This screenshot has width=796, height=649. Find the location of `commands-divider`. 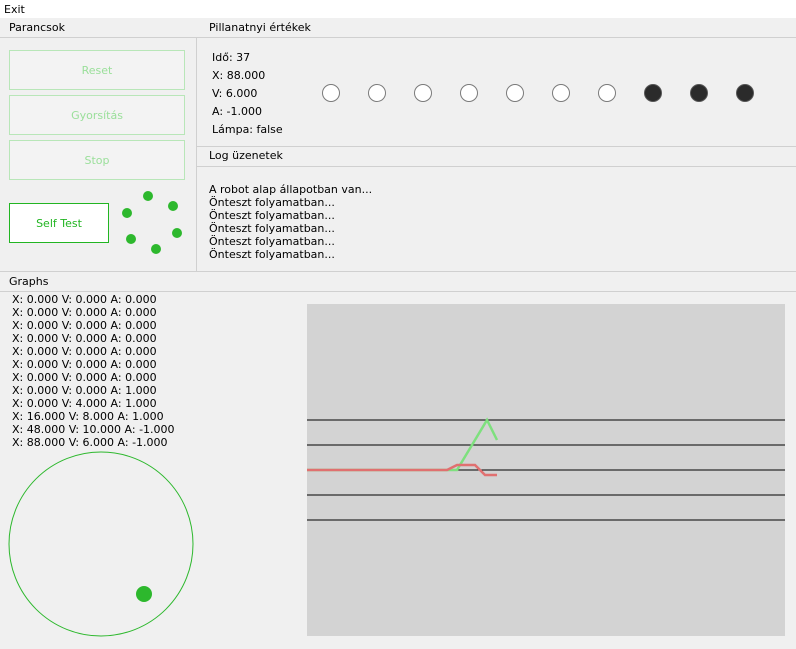

commands-divider is located at coordinates (196, 154).